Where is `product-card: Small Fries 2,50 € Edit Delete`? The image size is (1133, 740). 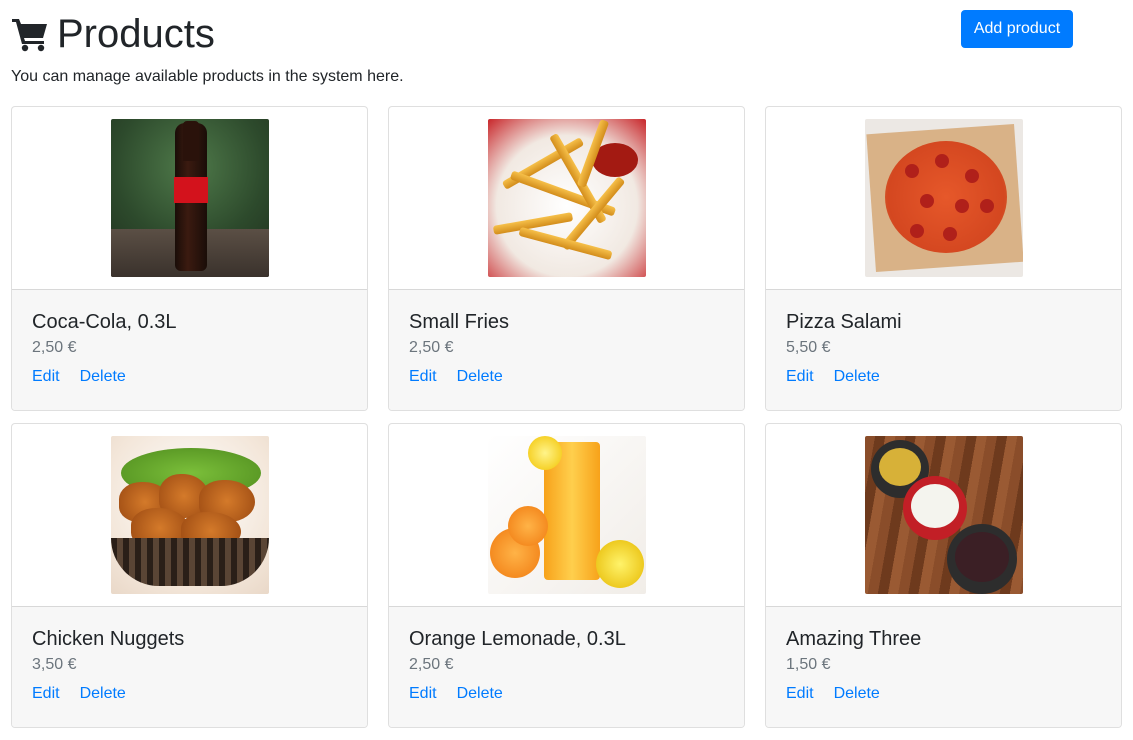
product-card: Small Fries 2,50 € Edit Delete is located at coordinates (566, 258).